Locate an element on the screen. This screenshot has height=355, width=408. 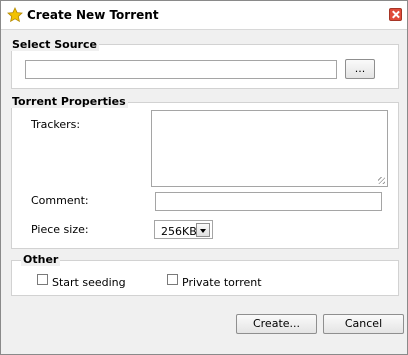
title-bar: Create New Torrent is located at coordinates (204, 15).